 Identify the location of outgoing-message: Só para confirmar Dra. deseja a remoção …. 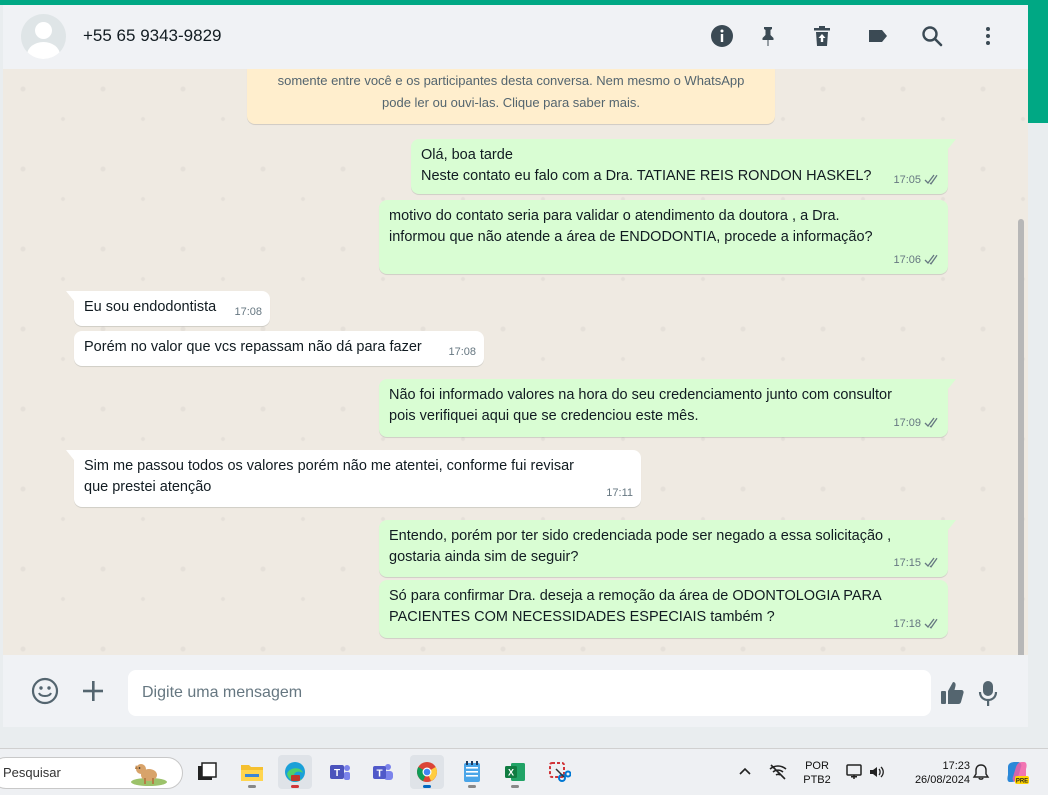
(663, 609).